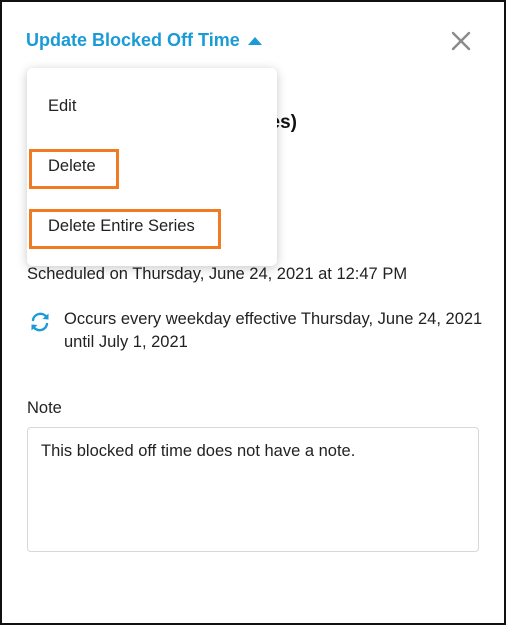 The height and width of the screenshot is (625, 506). What do you see at coordinates (74, 169) in the screenshot?
I see `delete-highlight-box` at bounding box center [74, 169].